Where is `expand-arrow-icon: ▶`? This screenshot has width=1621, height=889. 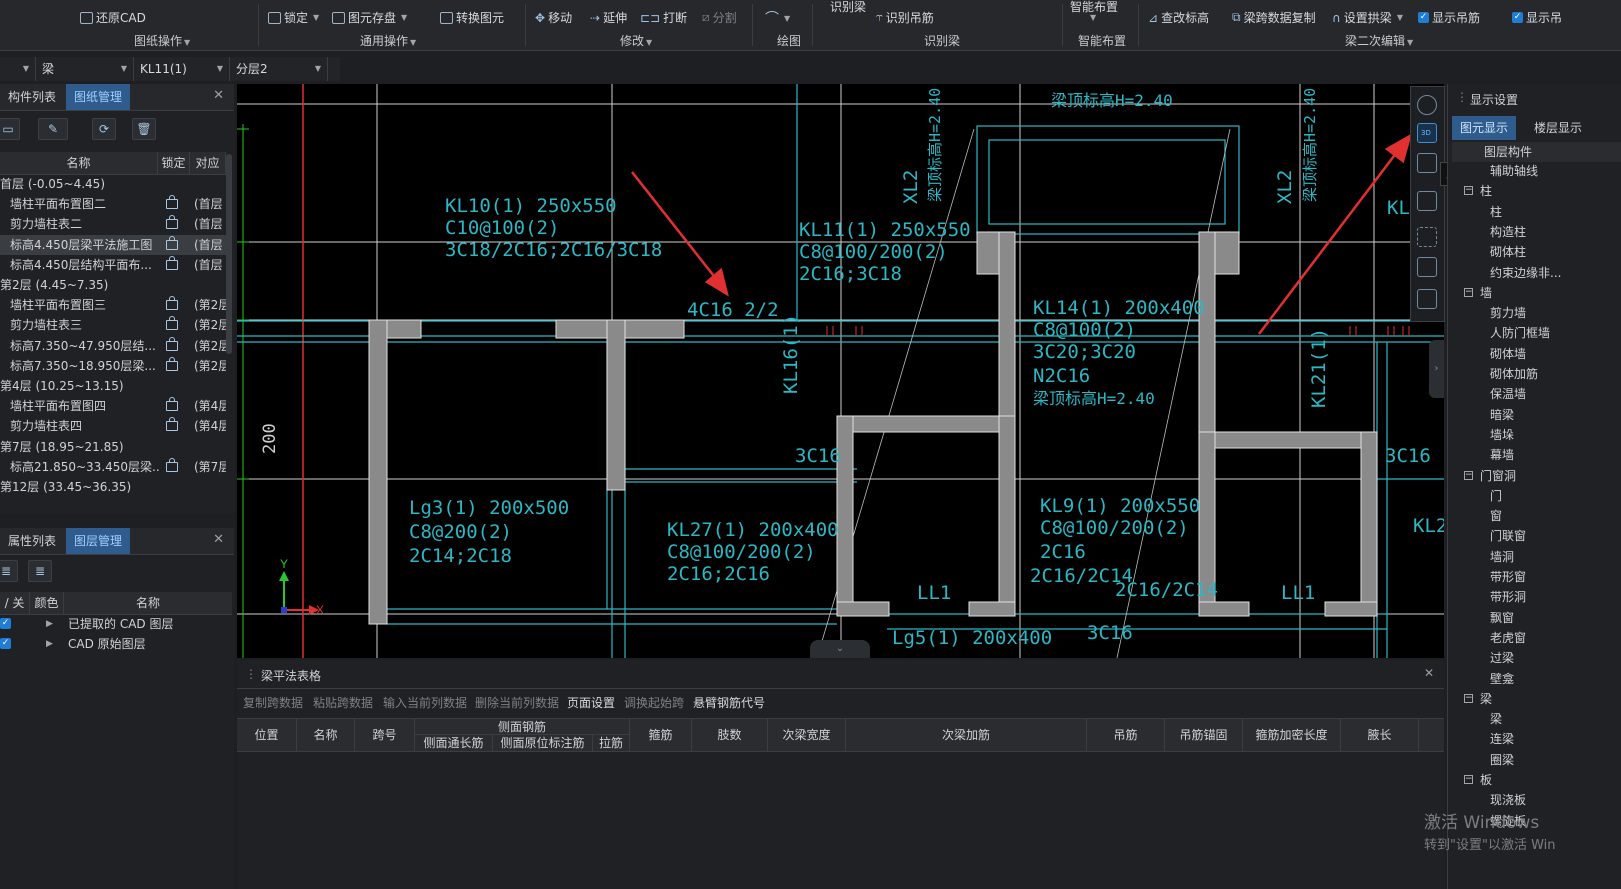 expand-arrow-icon: ▶ is located at coordinates (49, 644).